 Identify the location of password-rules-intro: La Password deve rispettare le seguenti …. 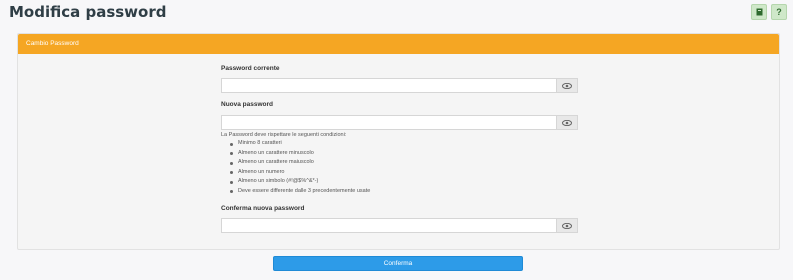
(284, 135).